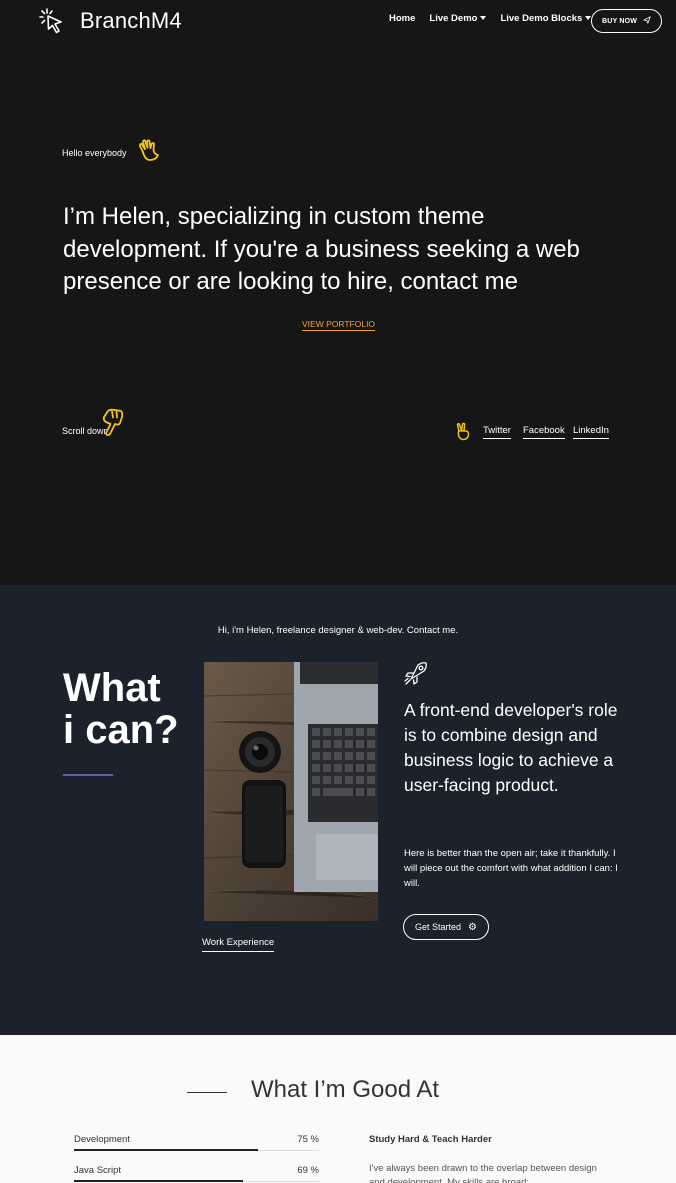 This screenshot has height=1183, width=676. I want to click on brand-name: BranchM4, so click(131, 20).